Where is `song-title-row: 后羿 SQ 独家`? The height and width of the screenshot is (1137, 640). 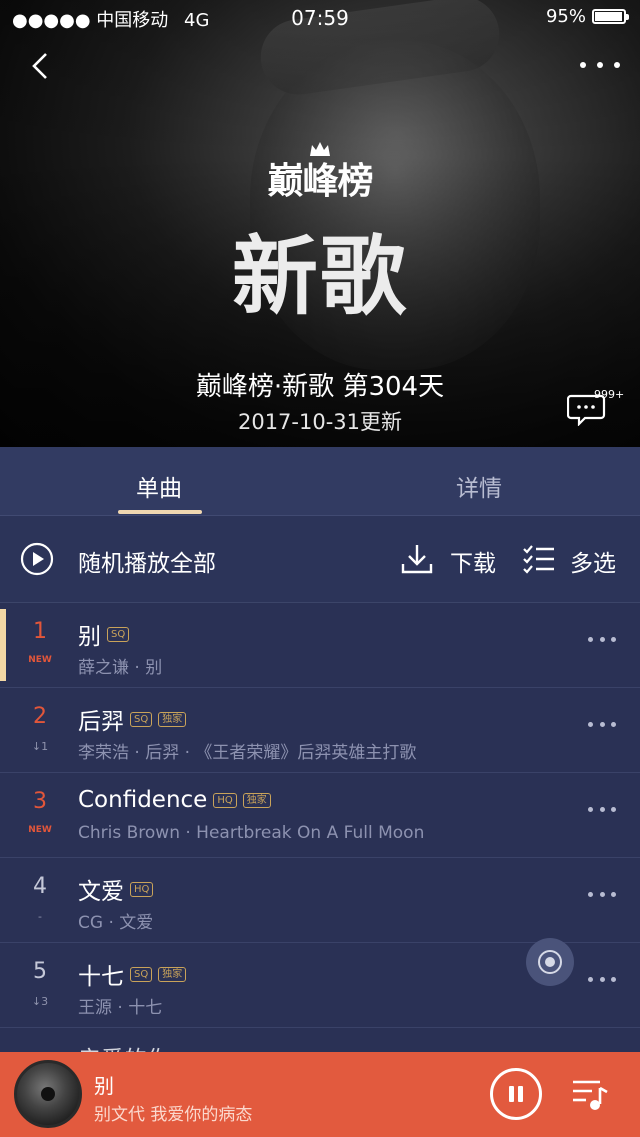
song-title-row: 后羿 SQ 独家 is located at coordinates (132, 719).